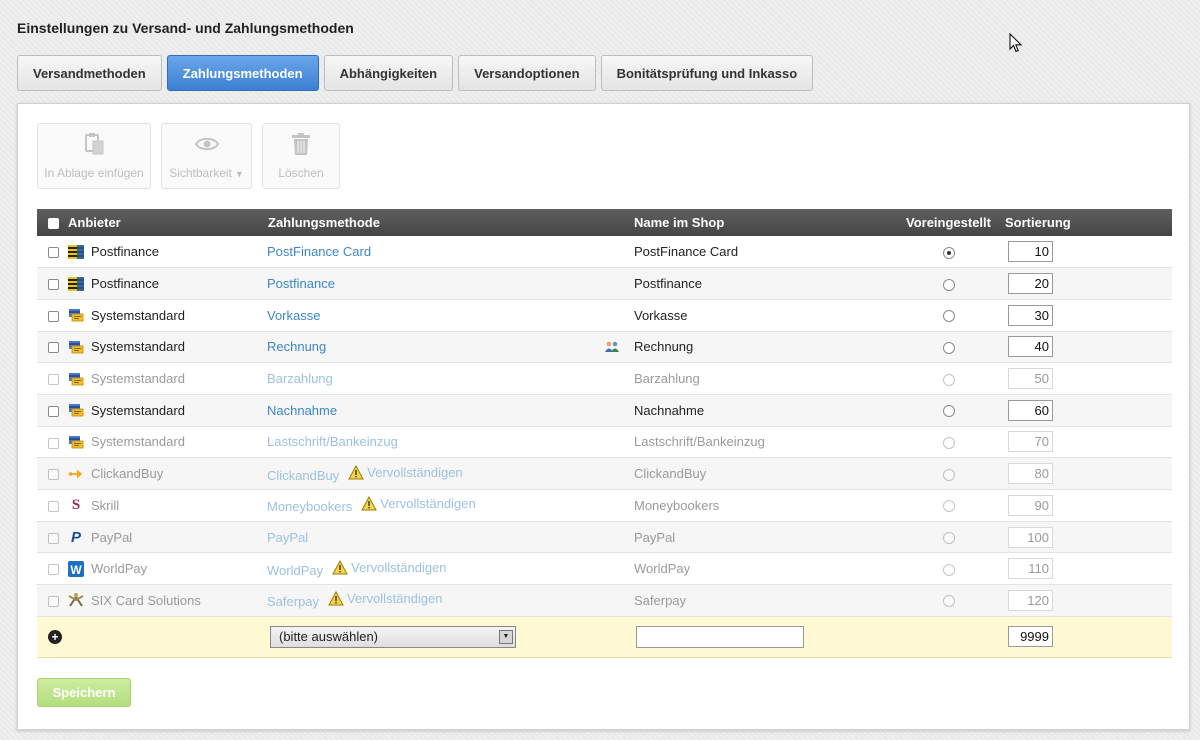 Image resolution: width=1200 pixels, height=740 pixels. Describe the element at coordinates (295, 570) in the screenshot. I see `payment-method-link: WorldPay` at that location.